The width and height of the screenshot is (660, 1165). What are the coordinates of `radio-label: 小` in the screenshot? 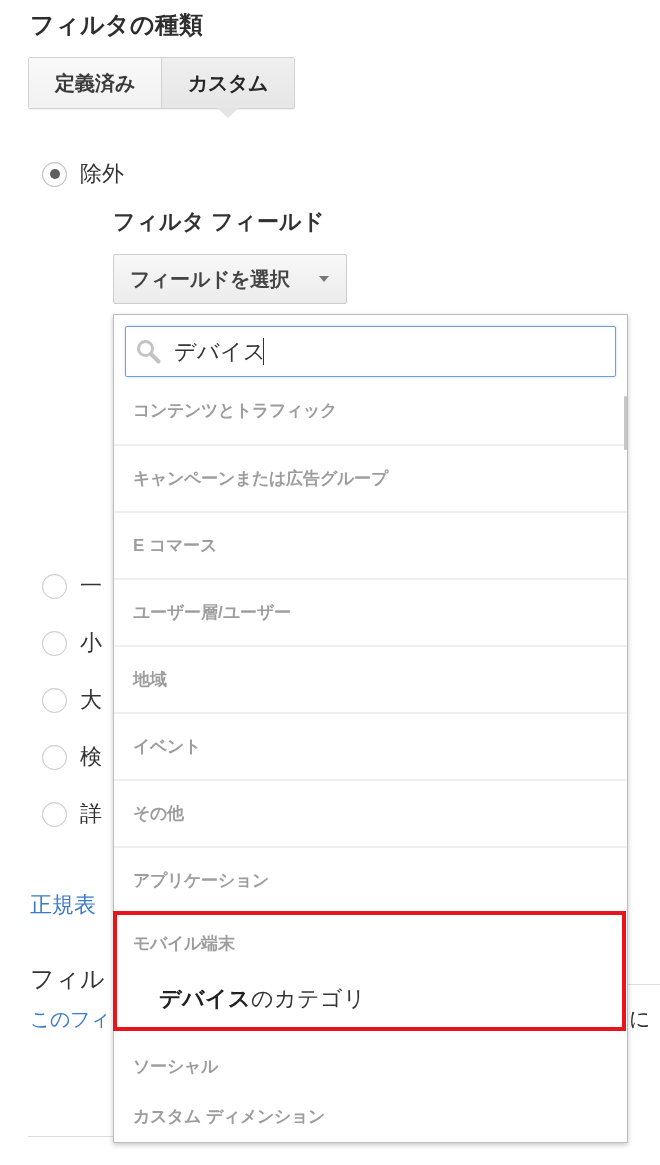 It's located at (91, 643).